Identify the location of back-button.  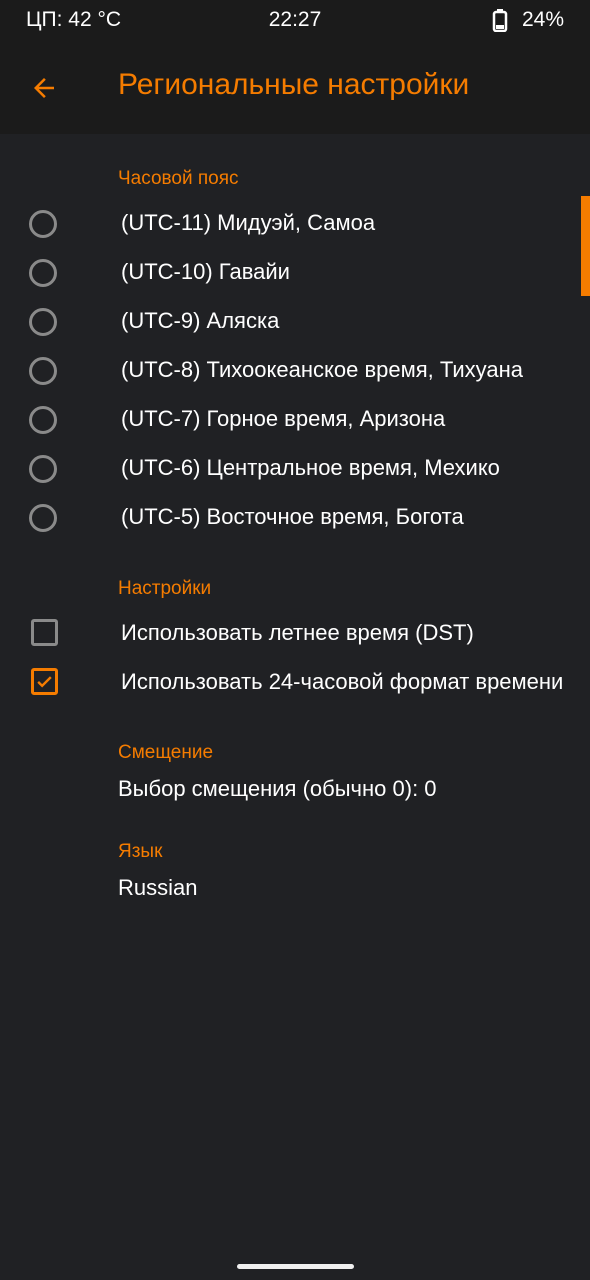
(44, 88).